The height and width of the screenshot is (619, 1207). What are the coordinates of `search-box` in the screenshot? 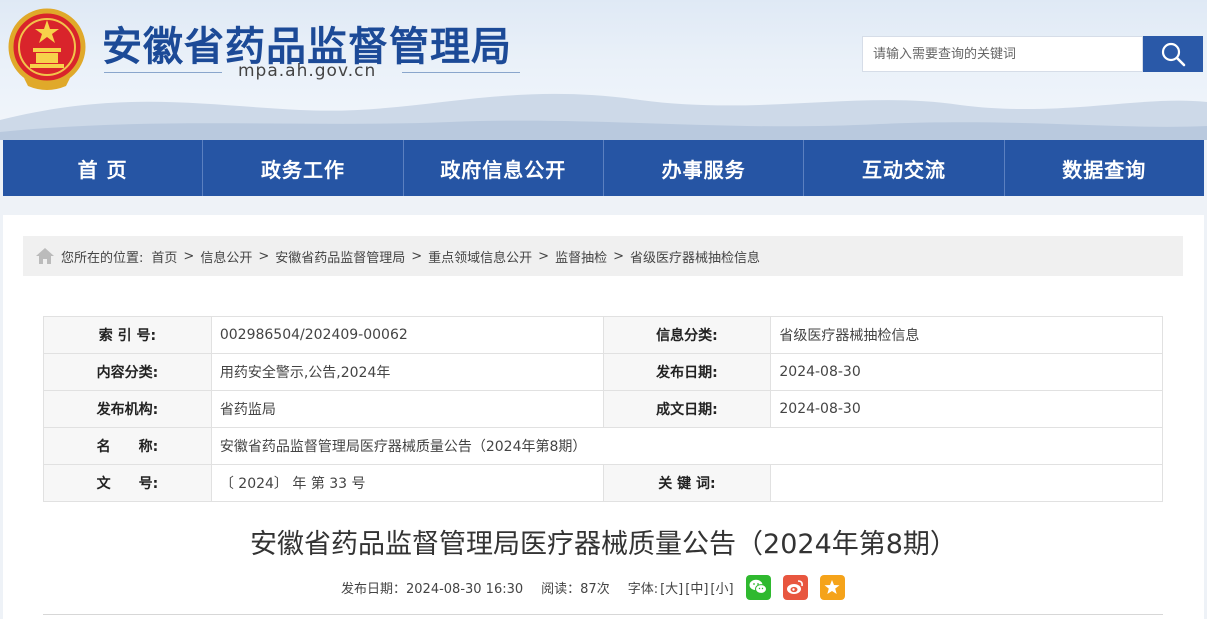 It's located at (1032, 54).